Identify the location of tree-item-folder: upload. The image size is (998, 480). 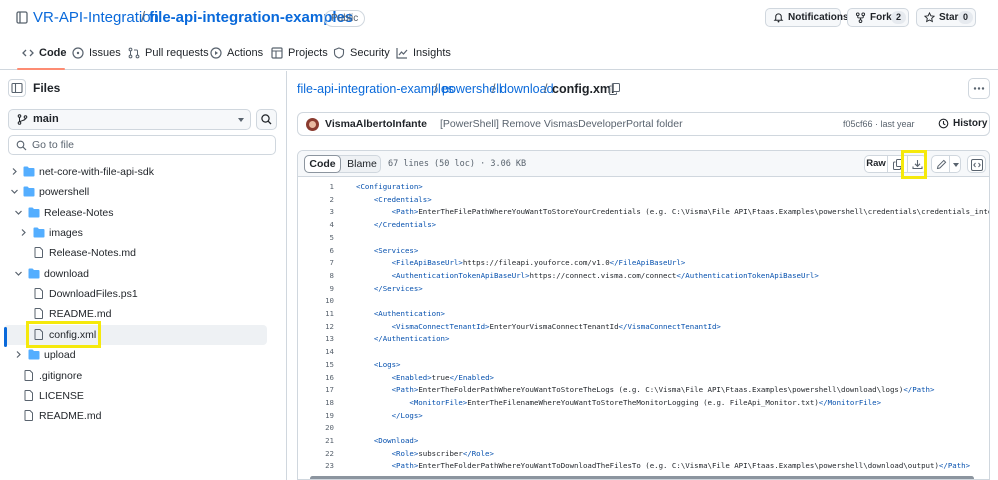
(135, 355).